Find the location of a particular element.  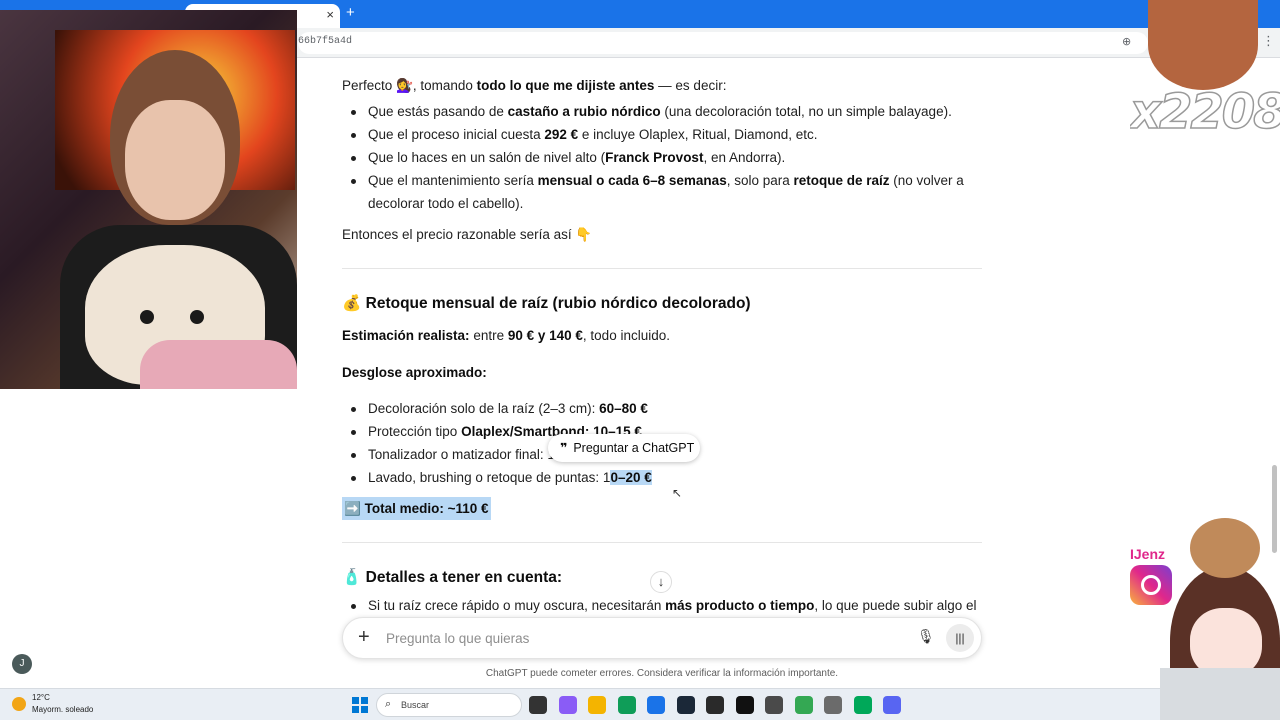

weather-widget: 12°C Mayorm. soleado is located at coordinates (72, 705).